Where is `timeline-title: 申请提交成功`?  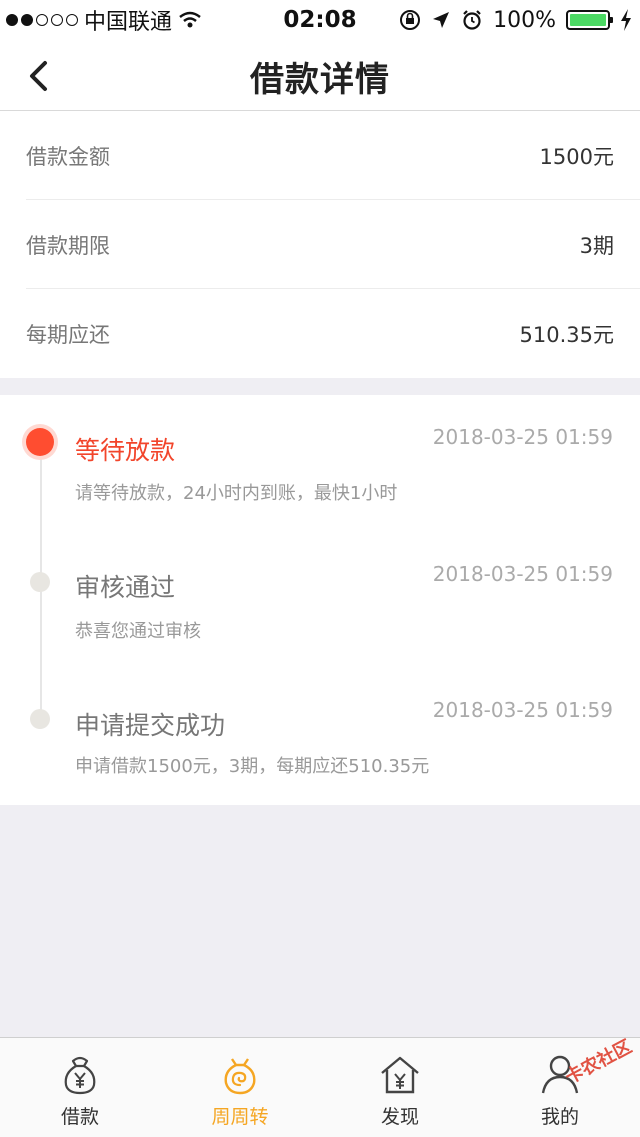
timeline-title: 申请提交成功 is located at coordinates (150, 725).